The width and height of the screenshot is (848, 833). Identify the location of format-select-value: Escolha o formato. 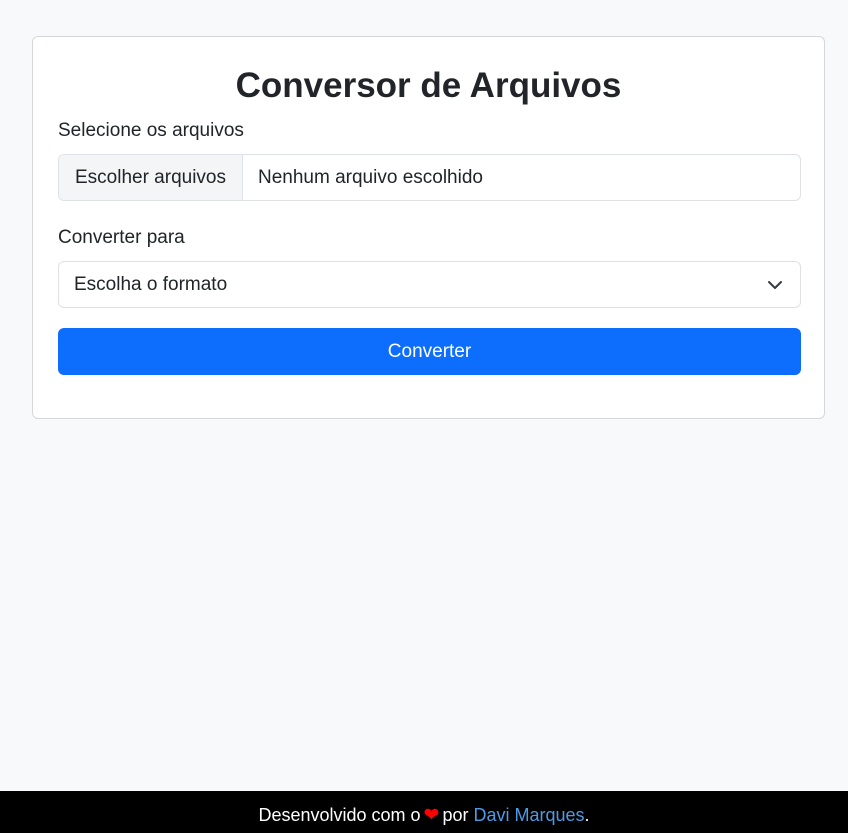
(151, 284).